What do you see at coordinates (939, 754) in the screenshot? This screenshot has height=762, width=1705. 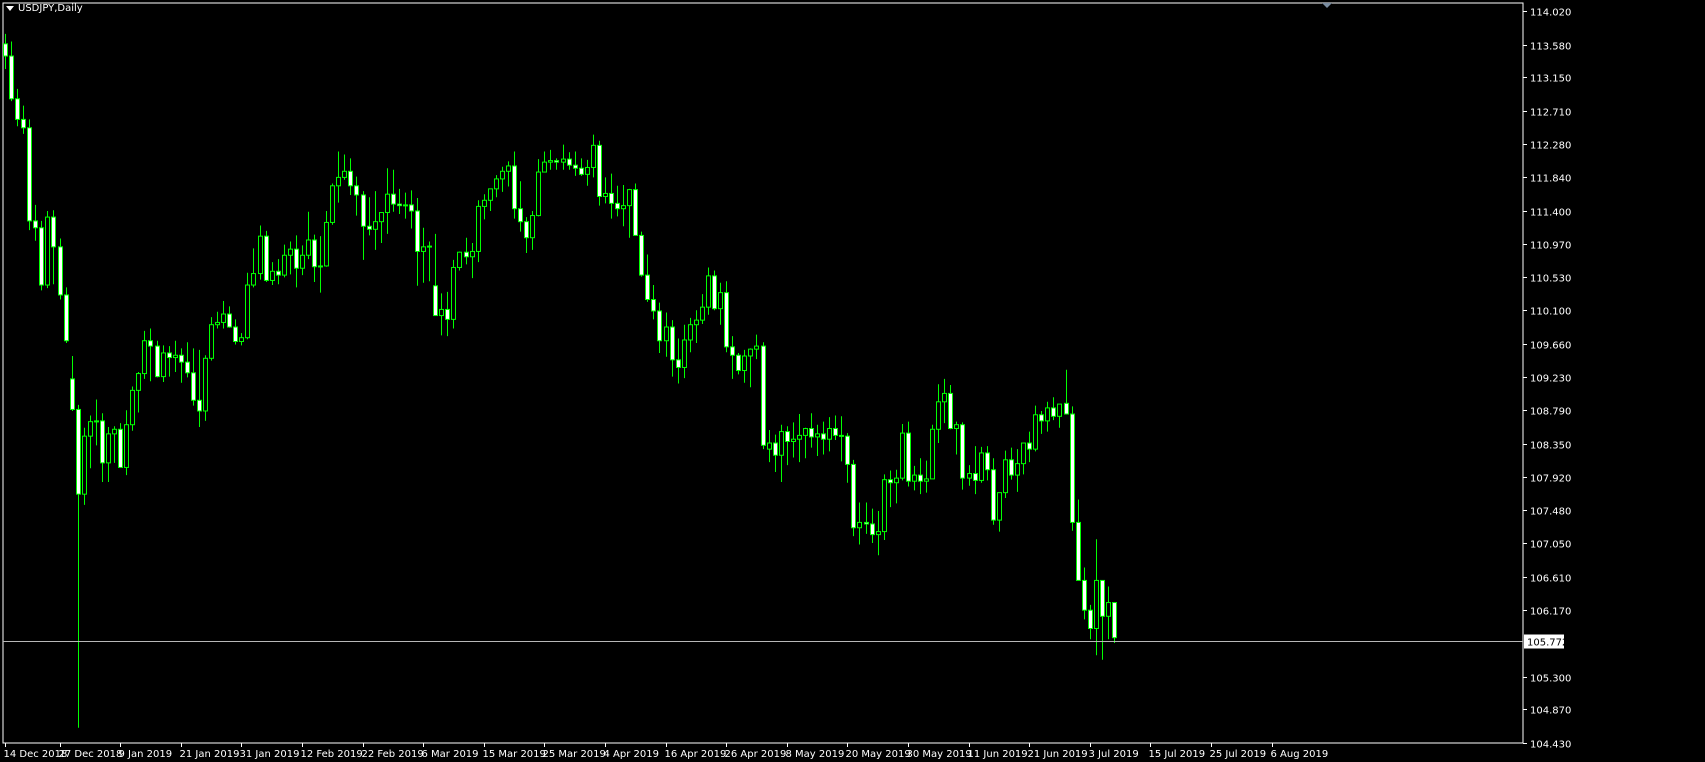 I see `time-tick-label: 30 May 2019` at bounding box center [939, 754].